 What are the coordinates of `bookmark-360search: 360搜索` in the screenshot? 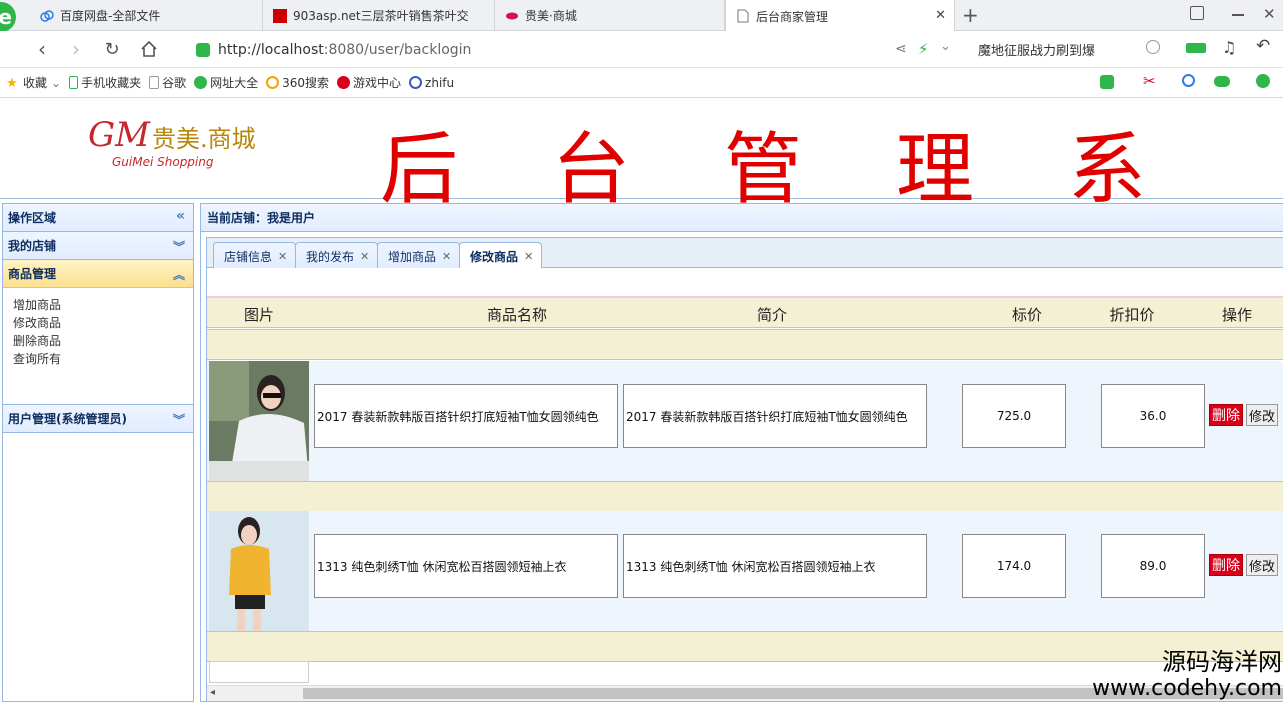 It's located at (297, 82).